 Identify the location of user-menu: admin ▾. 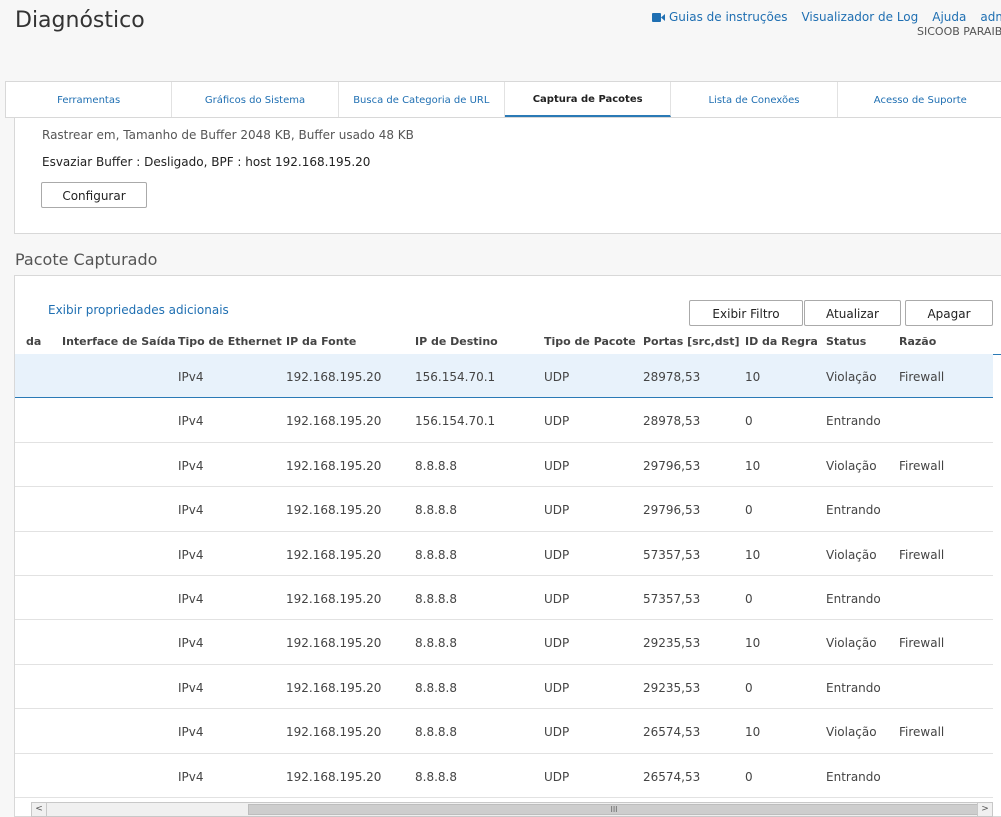
(990, 17).